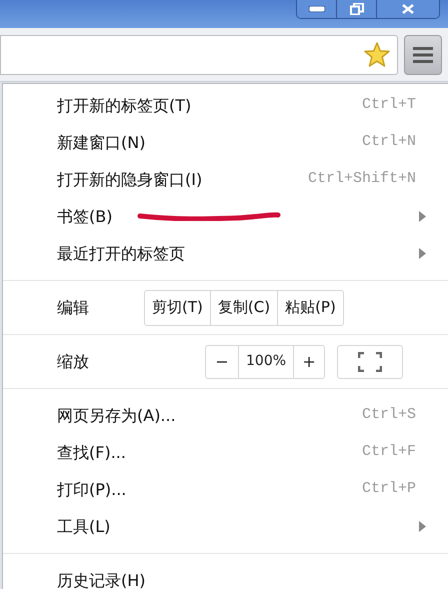 This screenshot has width=448, height=589. I want to click on zoom-level: 100%, so click(266, 362).